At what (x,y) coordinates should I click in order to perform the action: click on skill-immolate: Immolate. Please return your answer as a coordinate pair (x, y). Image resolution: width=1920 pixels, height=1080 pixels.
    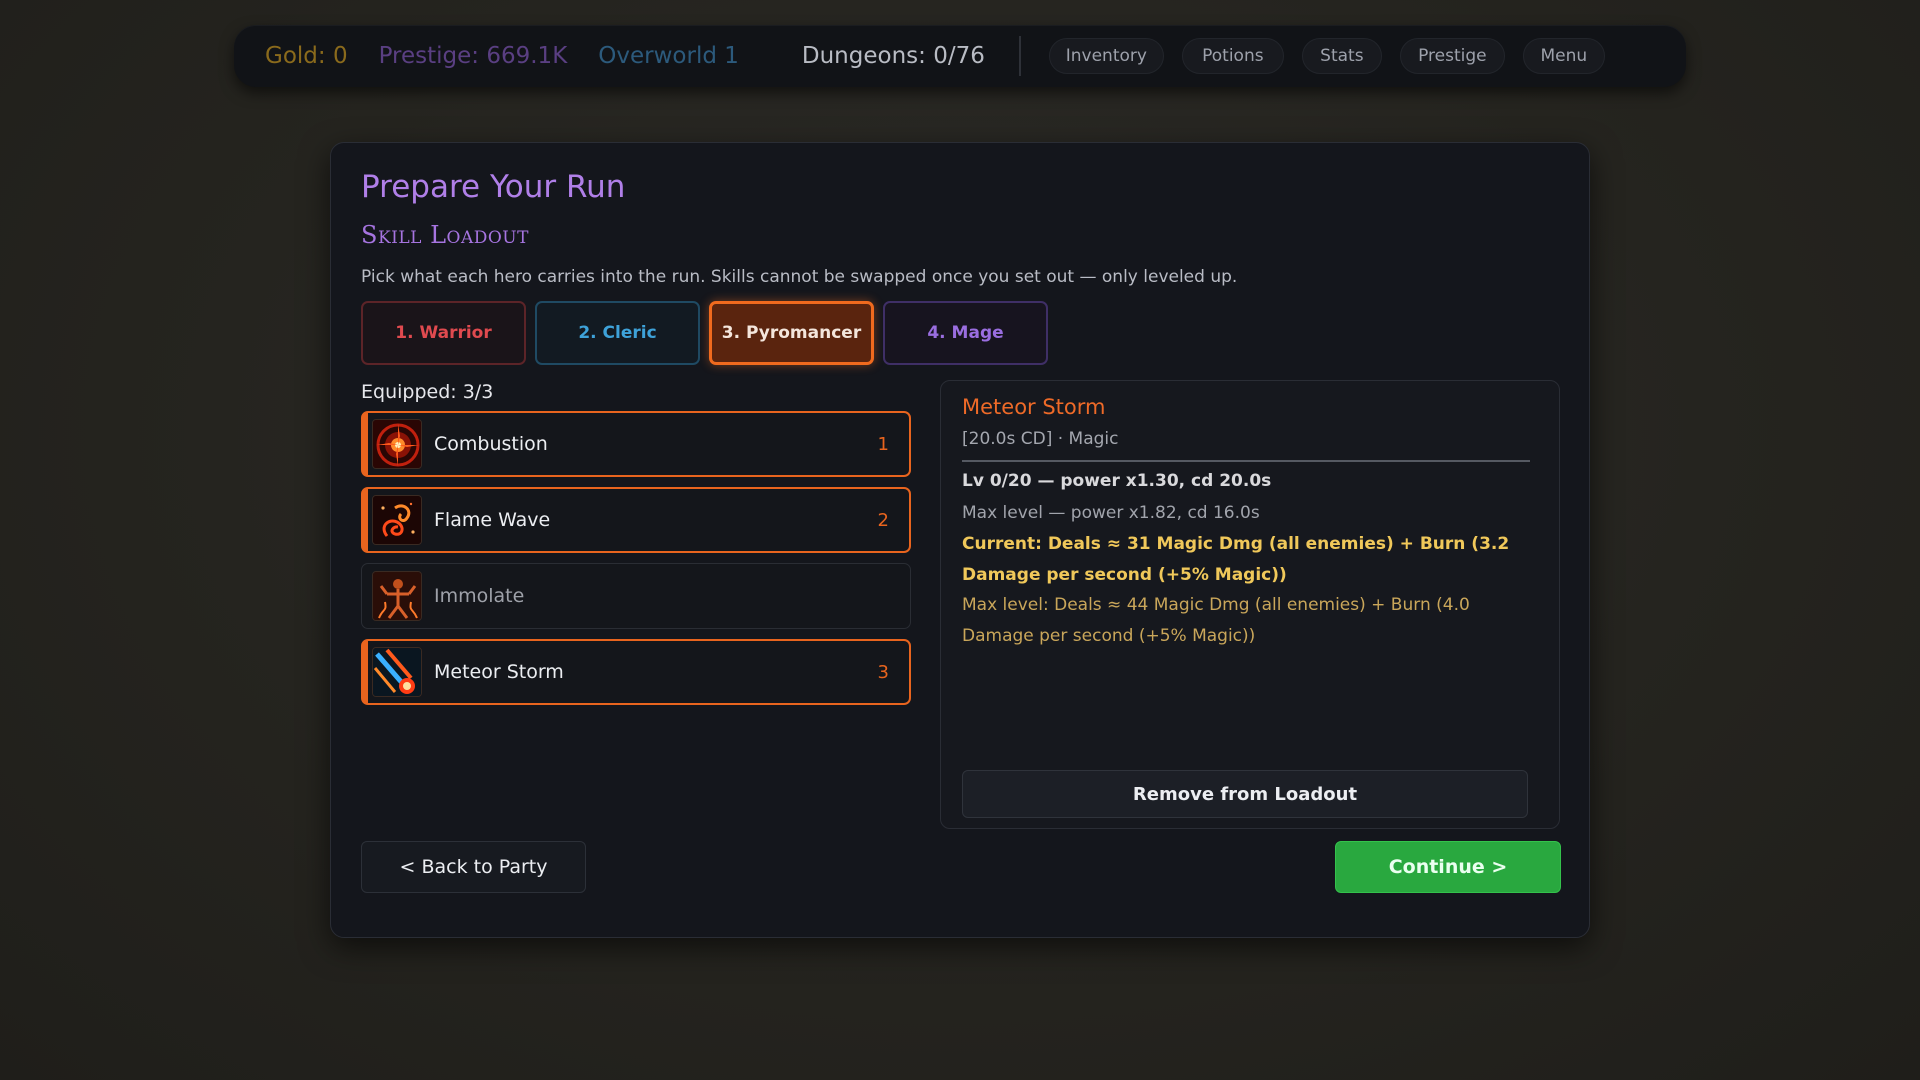
    Looking at the image, I should click on (636, 596).